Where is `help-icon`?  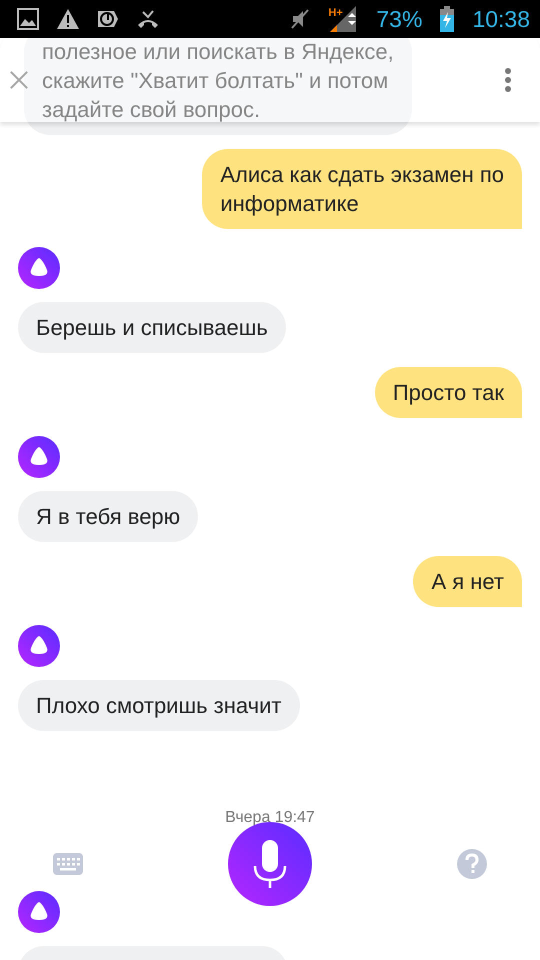 help-icon is located at coordinates (472, 864).